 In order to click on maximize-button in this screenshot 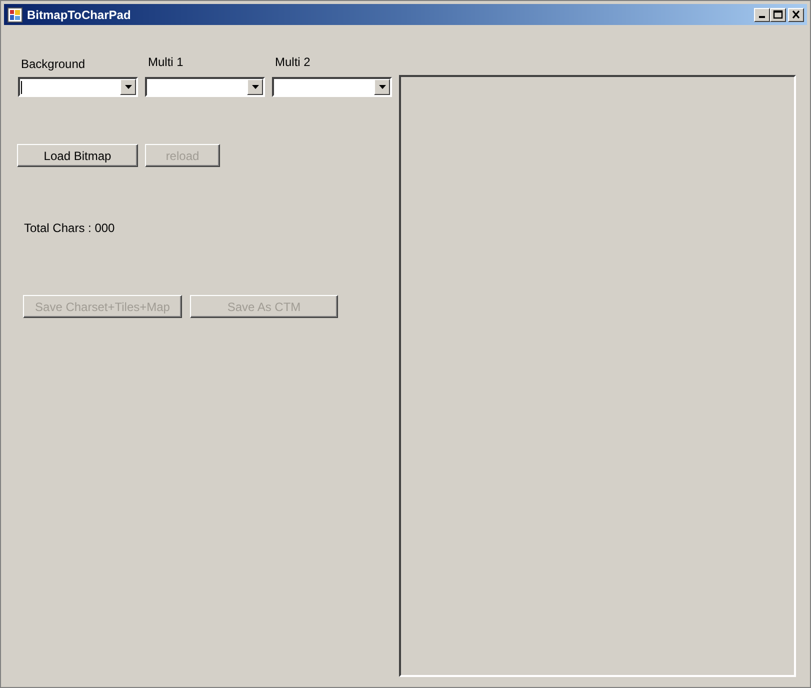, I will do `click(778, 15)`.